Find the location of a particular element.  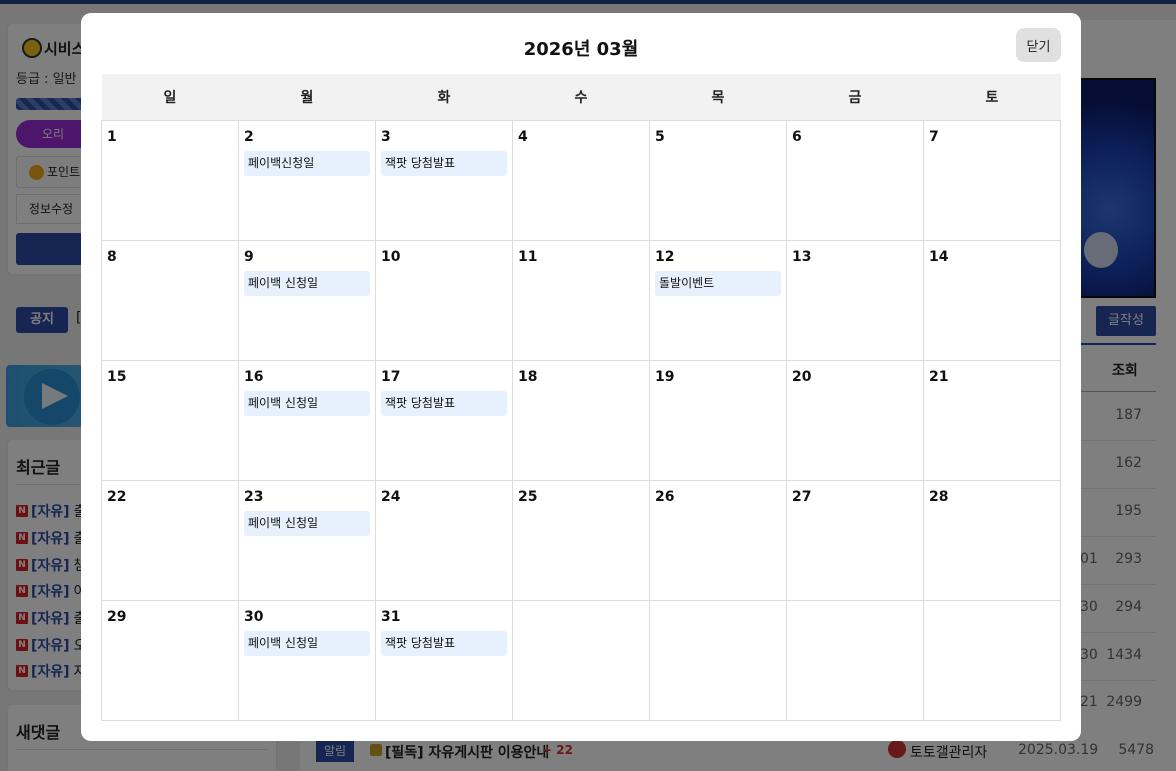

day-number: 1 is located at coordinates (112, 136).